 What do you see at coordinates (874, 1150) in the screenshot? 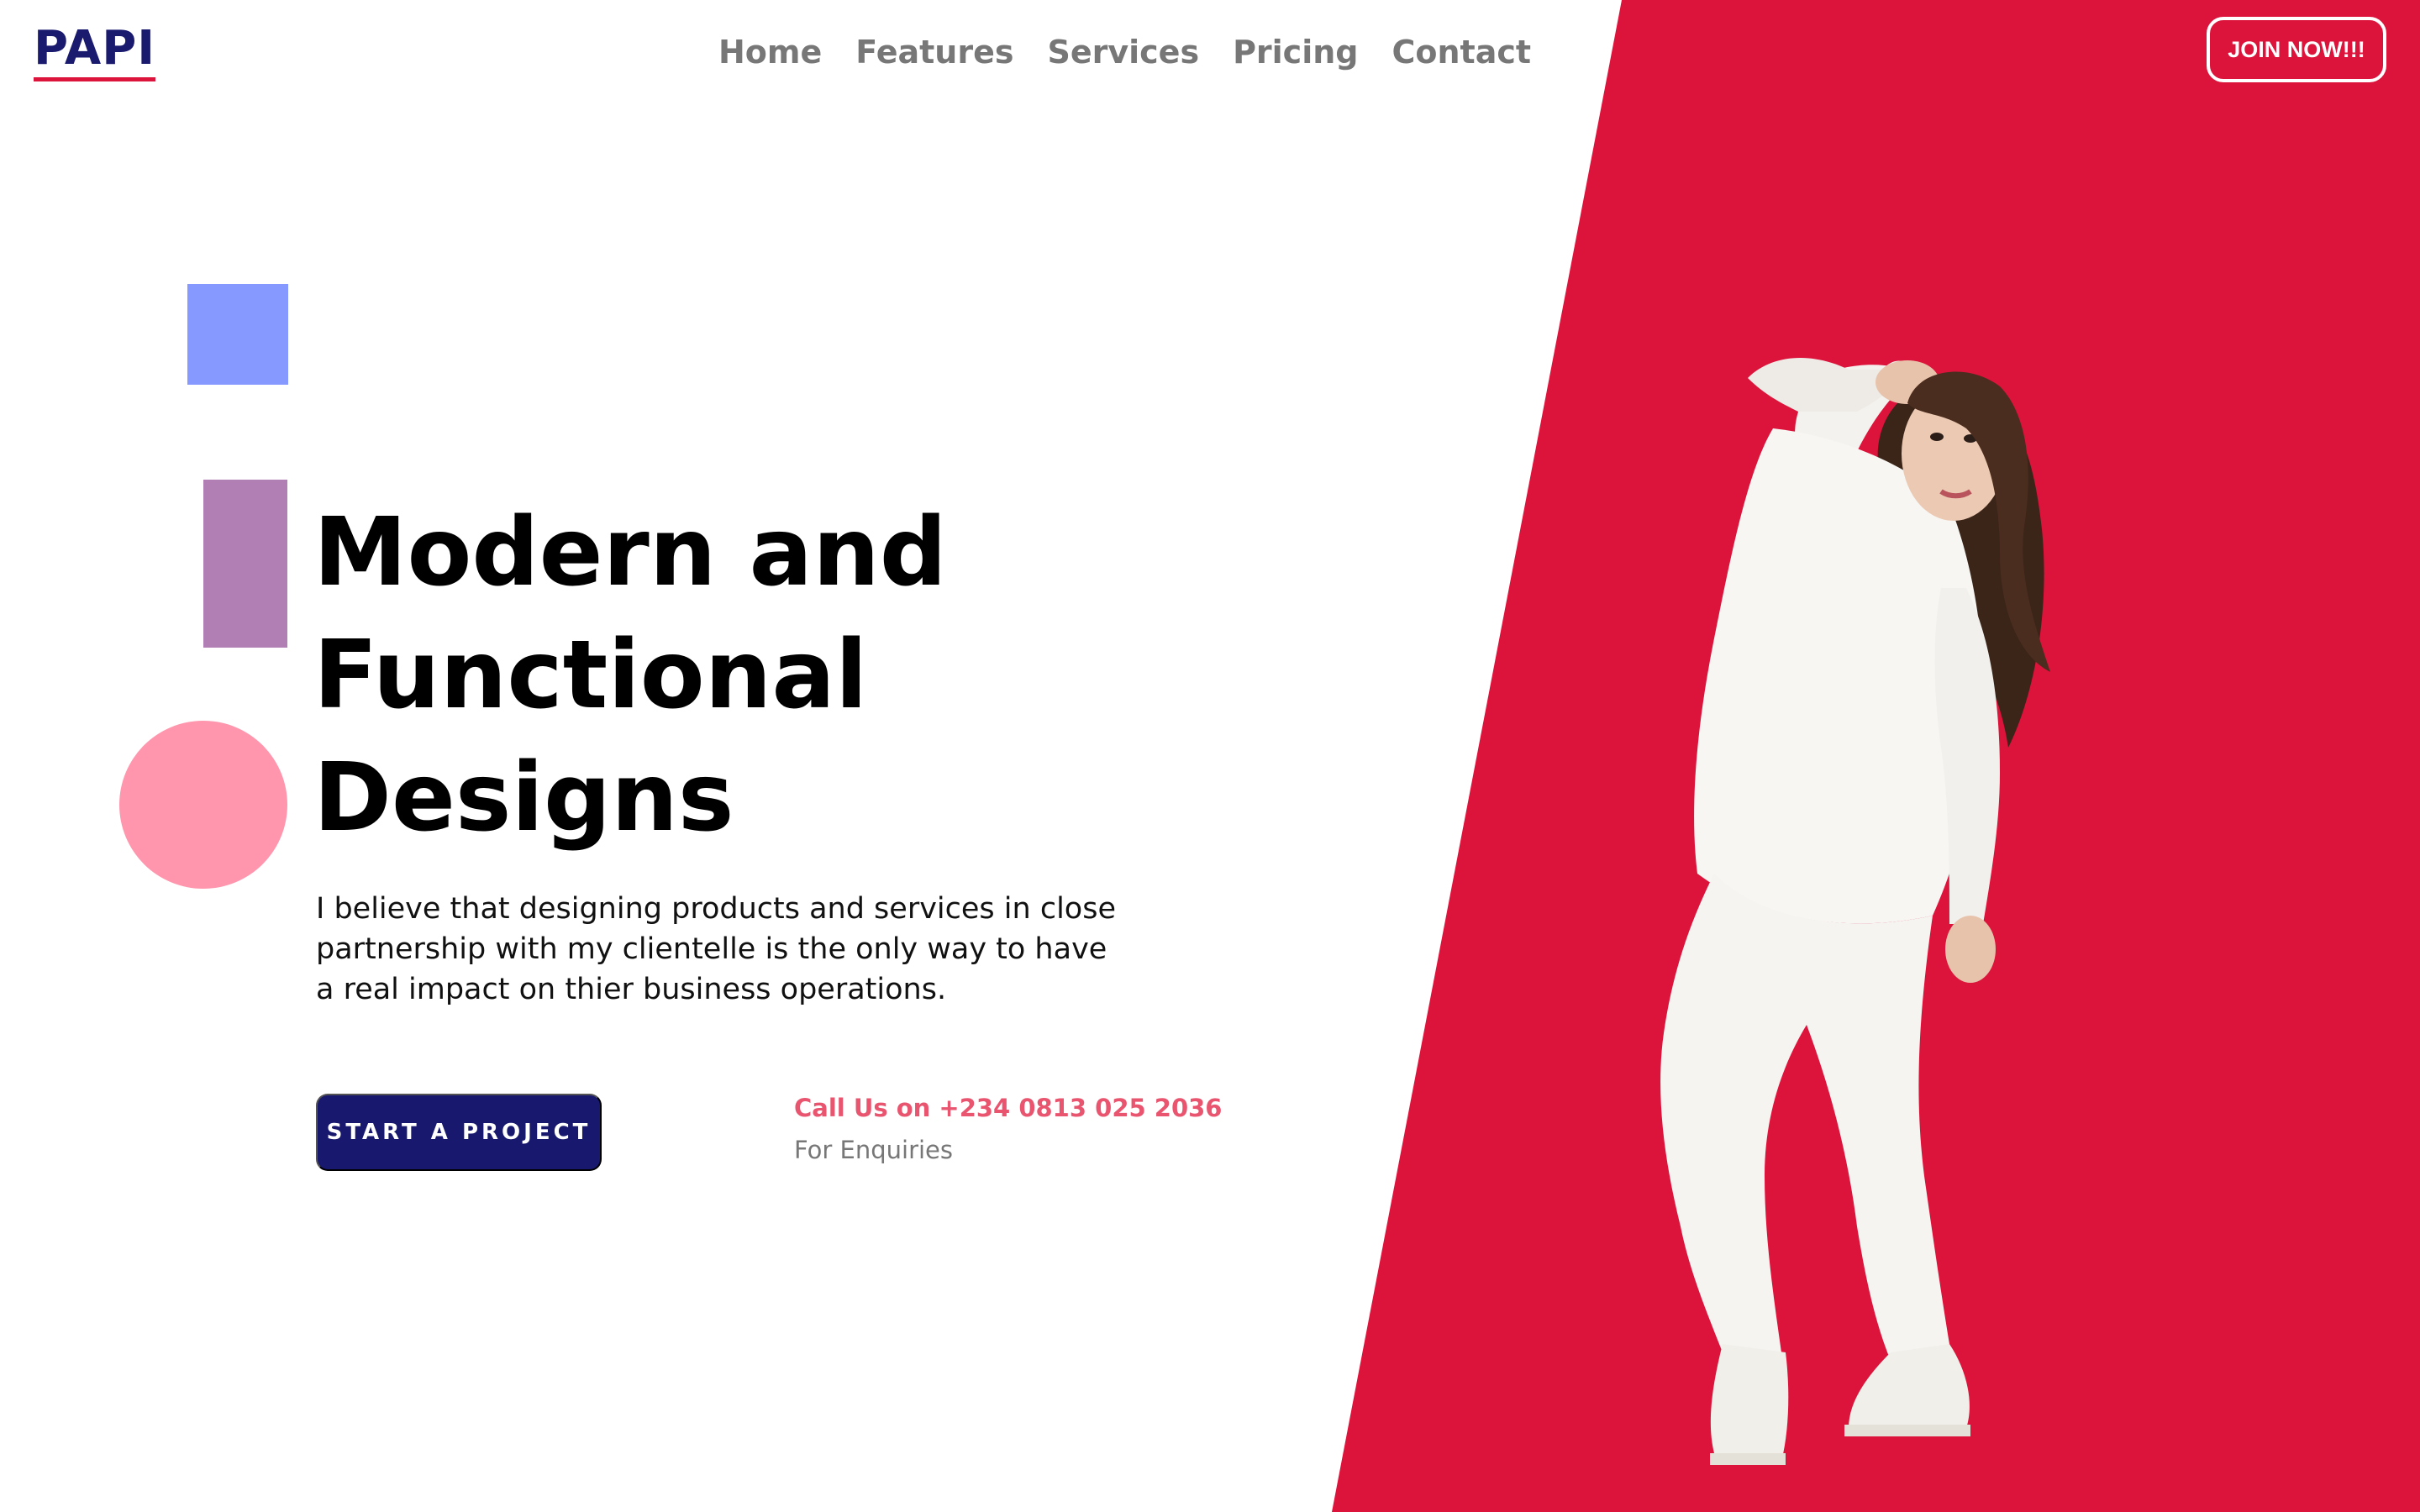
I see `for-enquiries-label: For Enquiries` at bounding box center [874, 1150].